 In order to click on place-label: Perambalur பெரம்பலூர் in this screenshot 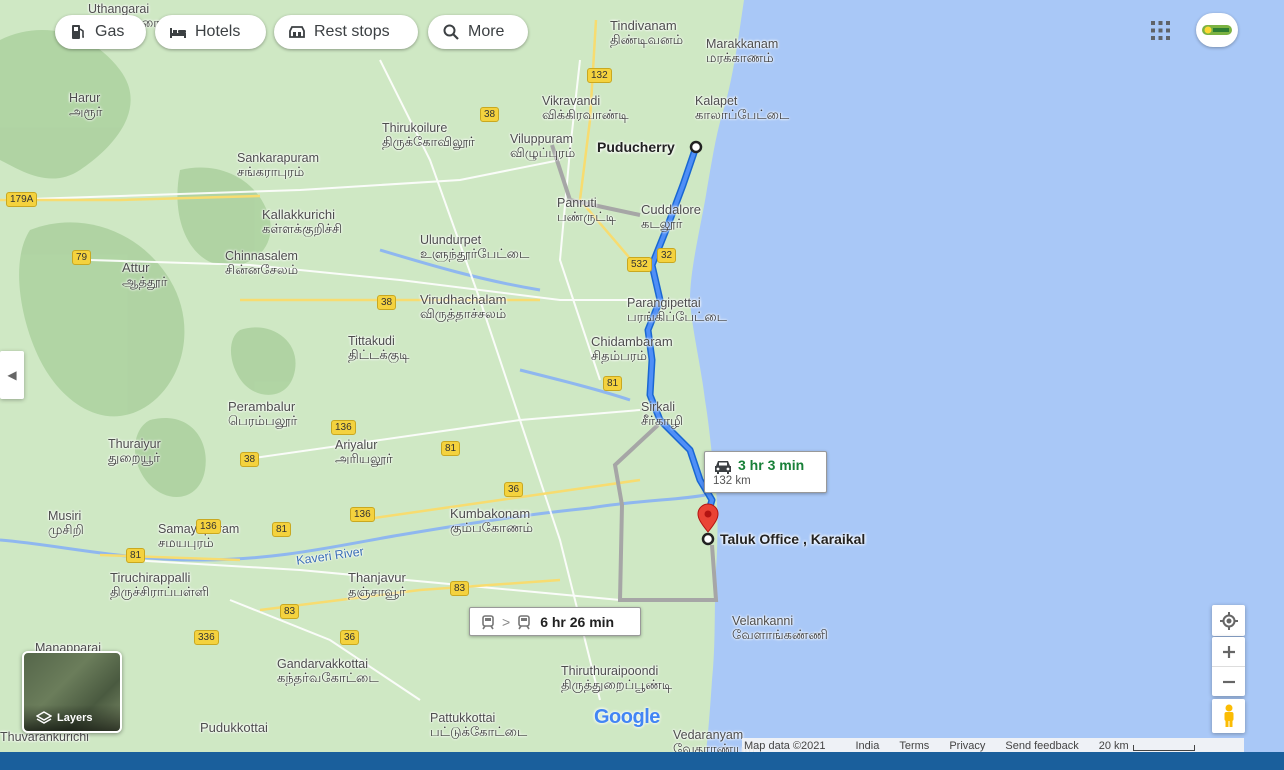, I will do `click(263, 413)`.